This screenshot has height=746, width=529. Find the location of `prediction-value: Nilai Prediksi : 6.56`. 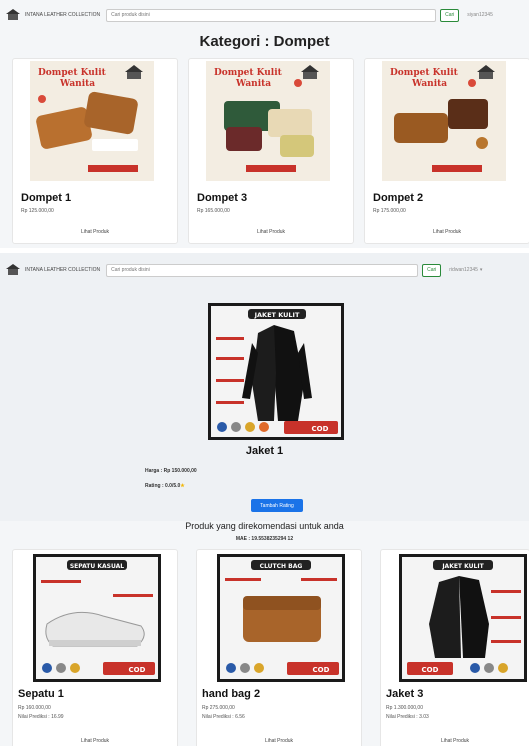

prediction-value: Nilai Prediksi : 6.56 is located at coordinates (223, 717).